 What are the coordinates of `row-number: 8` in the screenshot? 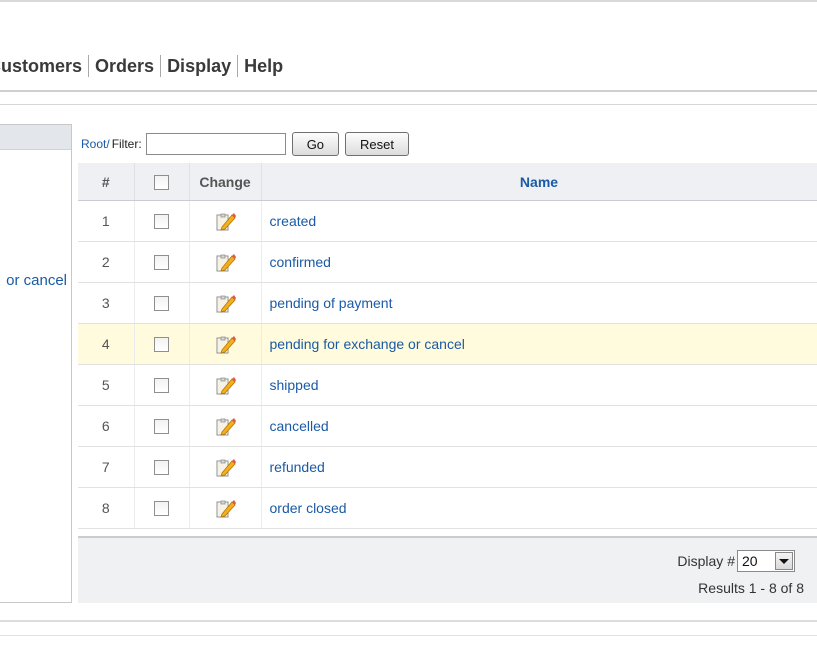 It's located at (106, 508).